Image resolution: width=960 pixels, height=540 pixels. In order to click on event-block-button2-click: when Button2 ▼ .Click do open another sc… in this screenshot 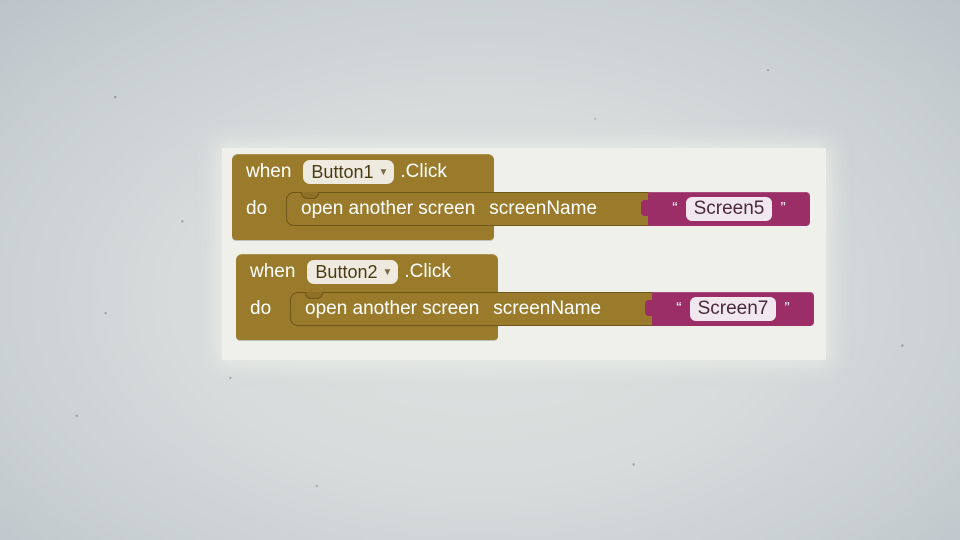, I will do `click(525, 297)`.